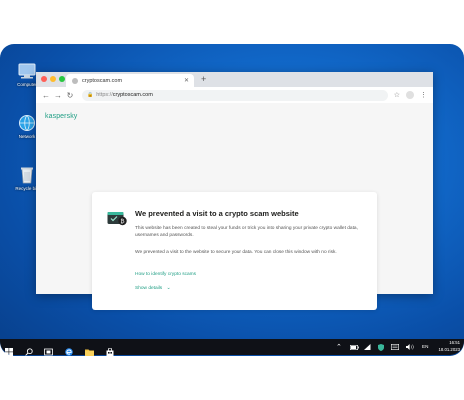 The width and height of the screenshot is (464, 400). What do you see at coordinates (354, 347) in the screenshot?
I see `battery-icon` at bounding box center [354, 347].